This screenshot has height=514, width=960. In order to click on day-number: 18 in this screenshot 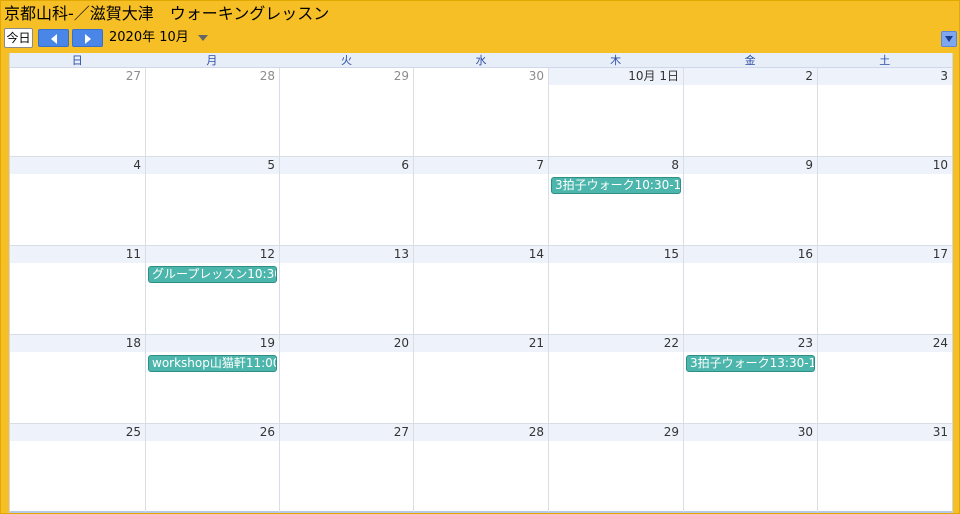, I will do `click(77, 343)`.